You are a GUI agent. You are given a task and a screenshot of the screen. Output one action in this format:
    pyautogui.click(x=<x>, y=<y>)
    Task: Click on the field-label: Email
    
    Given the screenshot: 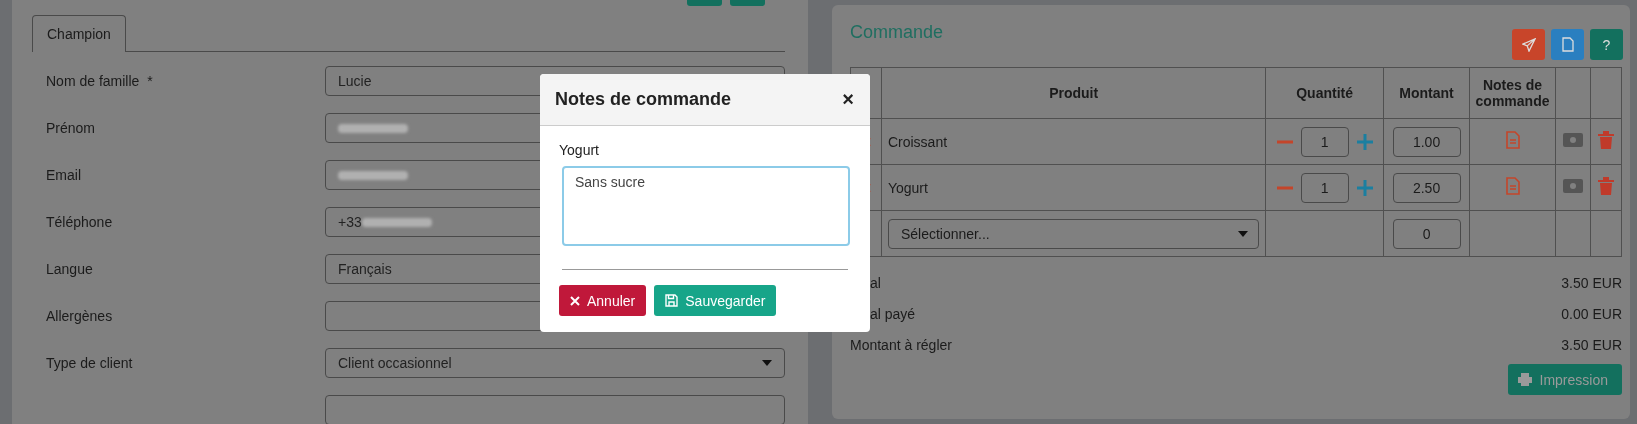 What is the action you would take?
    pyautogui.click(x=64, y=175)
    